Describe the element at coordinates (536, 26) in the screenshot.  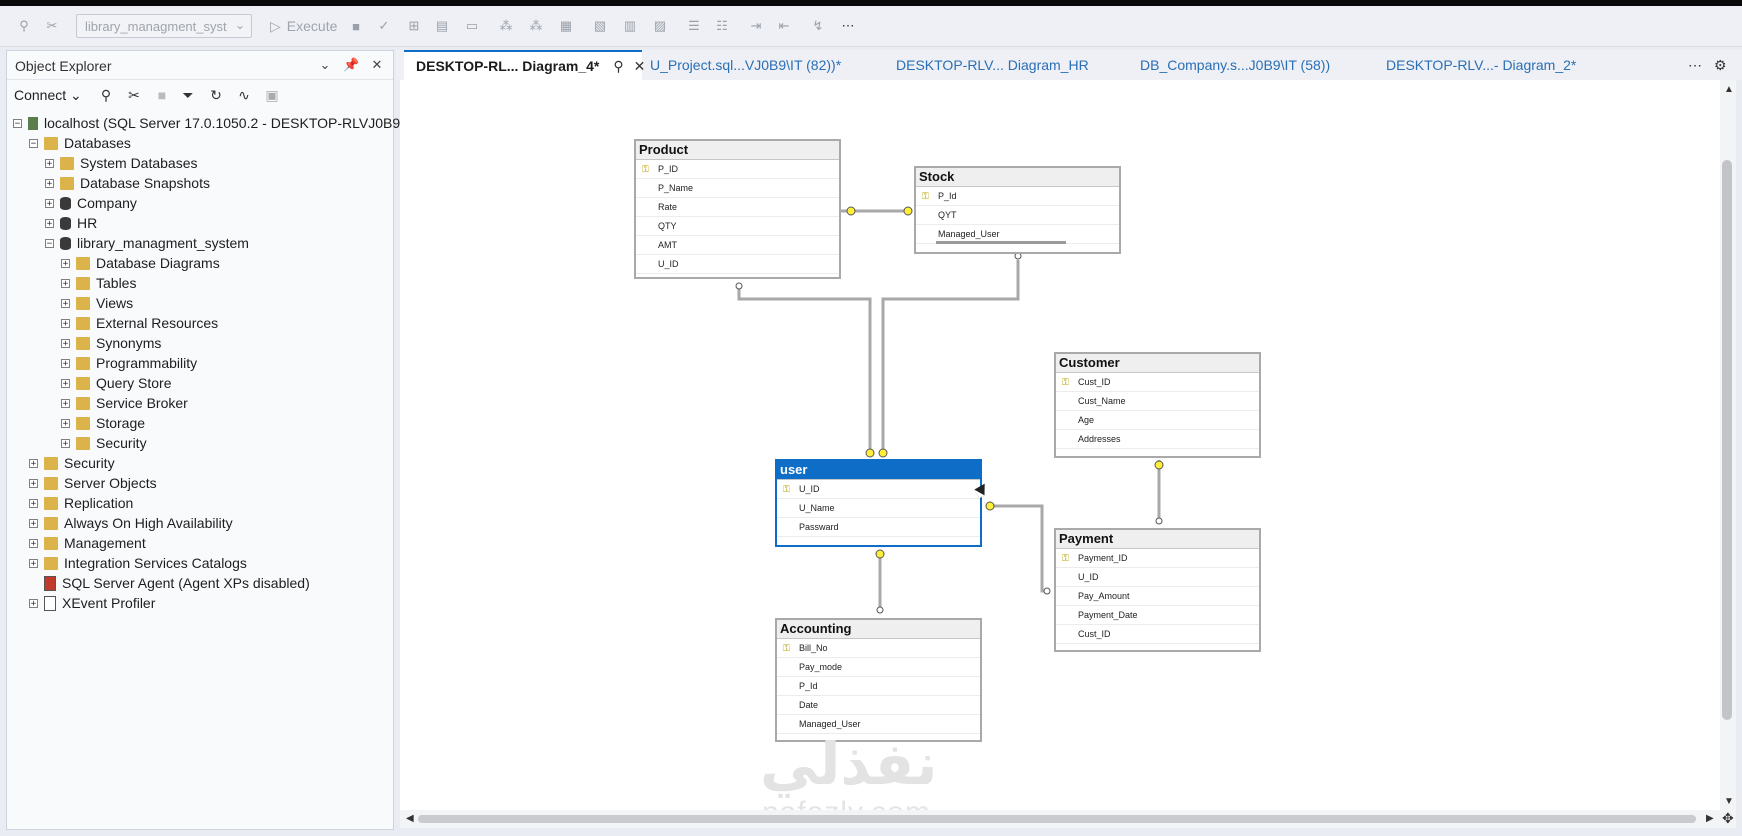
I see `statistics-icon: ⁂` at that location.